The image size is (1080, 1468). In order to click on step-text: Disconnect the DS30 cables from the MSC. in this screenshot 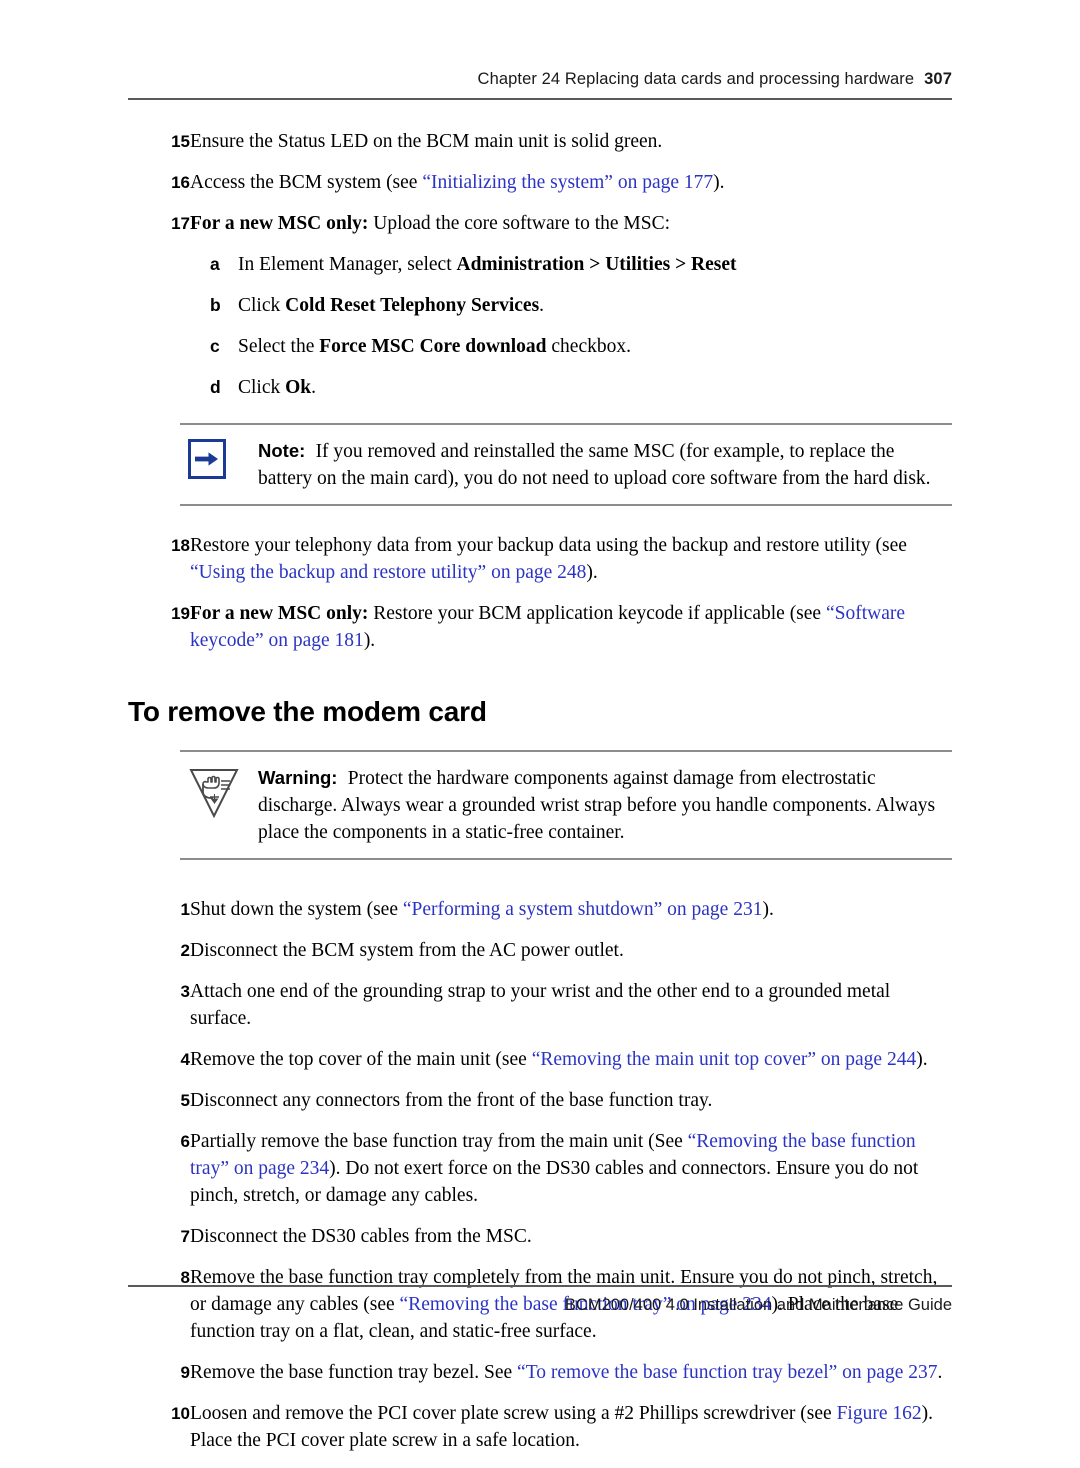, I will do `click(361, 1236)`.